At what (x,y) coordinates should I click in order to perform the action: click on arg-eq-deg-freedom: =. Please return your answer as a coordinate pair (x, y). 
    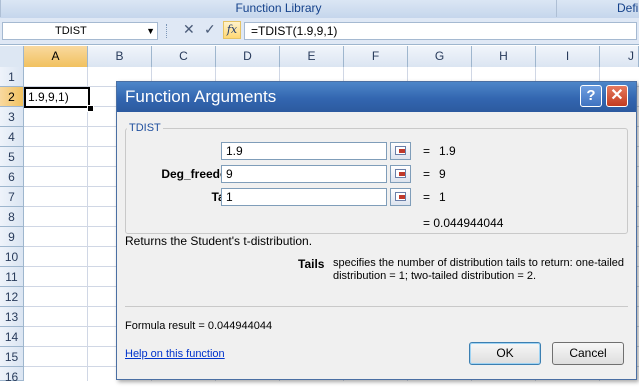
    Looking at the image, I should click on (427, 174).